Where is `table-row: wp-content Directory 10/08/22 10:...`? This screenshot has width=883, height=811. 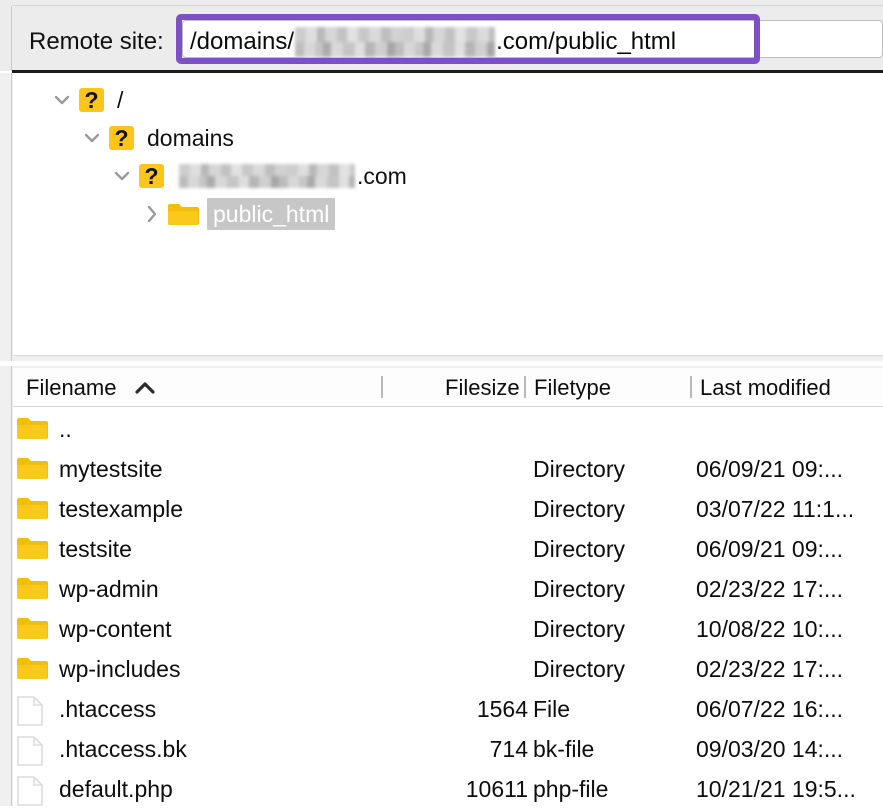
table-row: wp-content Directory 10/08/22 10:... is located at coordinates (448, 629).